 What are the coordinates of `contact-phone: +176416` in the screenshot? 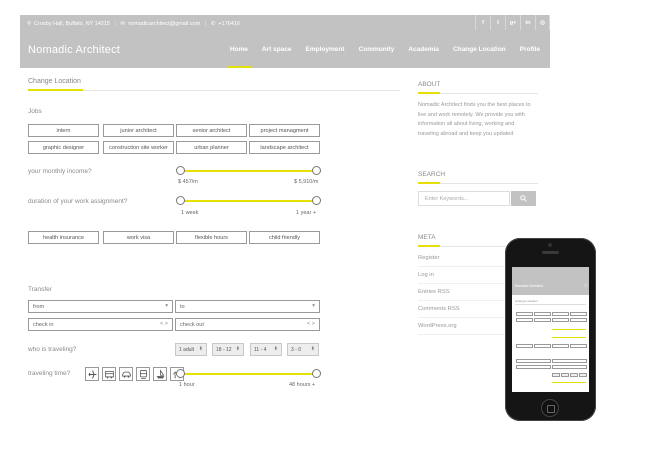 It's located at (229, 24).